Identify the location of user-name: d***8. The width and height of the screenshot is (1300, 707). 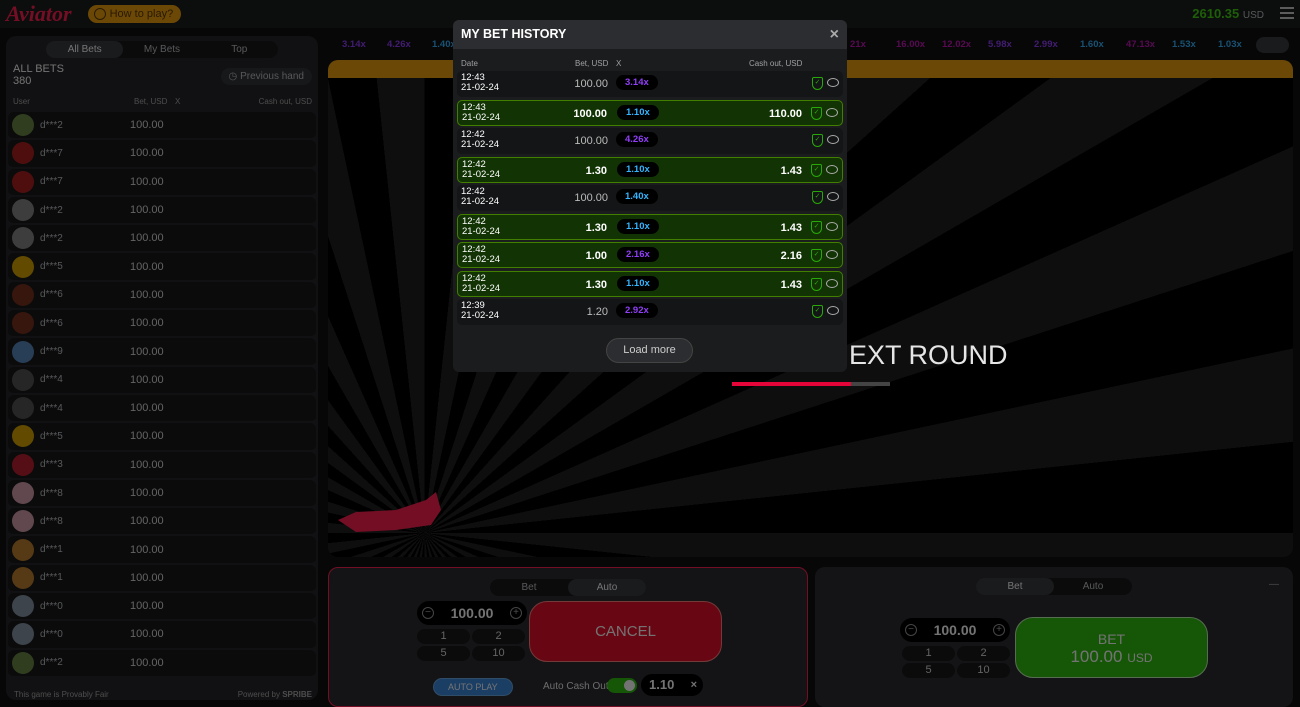
(51, 493).